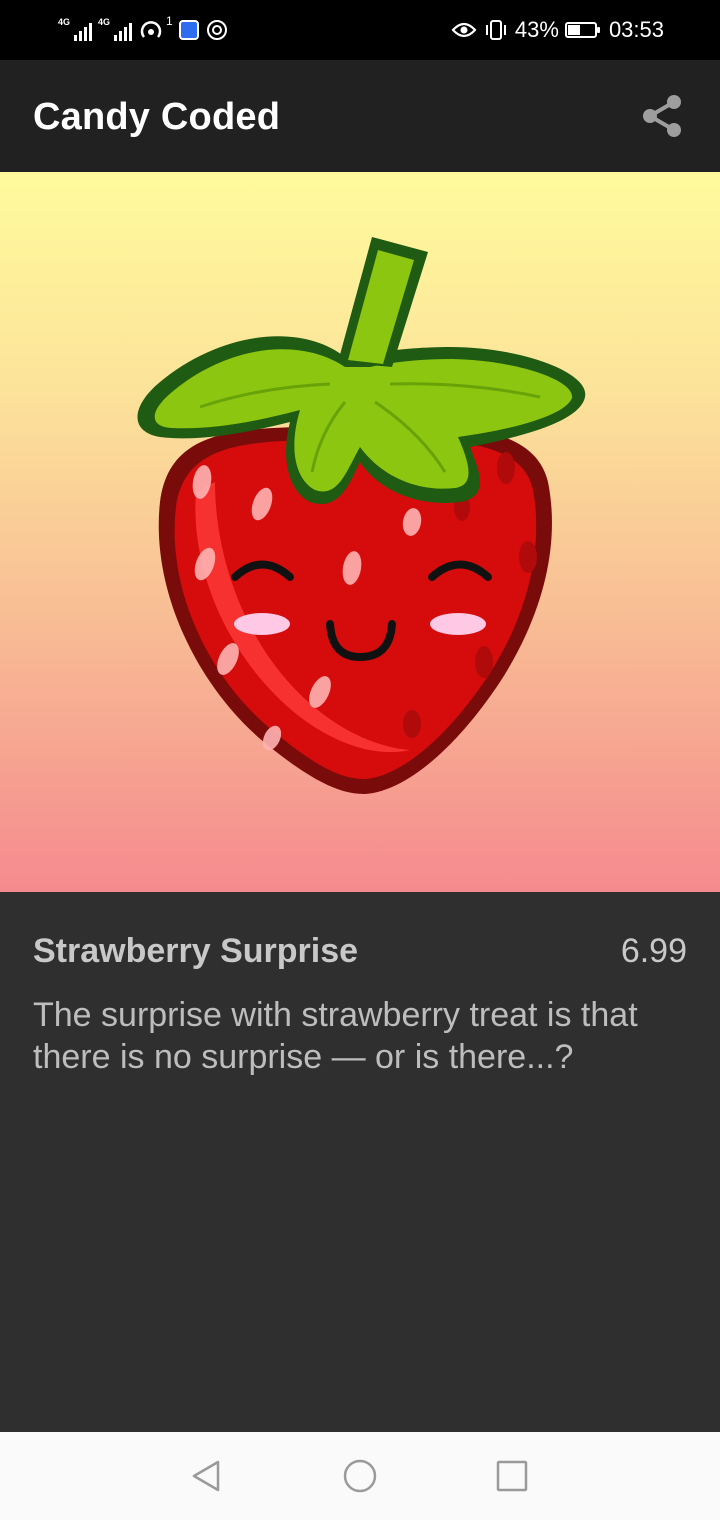  Describe the element at coordinates (216, 30) in the screenshot. I see `nfc-icon` at that location.